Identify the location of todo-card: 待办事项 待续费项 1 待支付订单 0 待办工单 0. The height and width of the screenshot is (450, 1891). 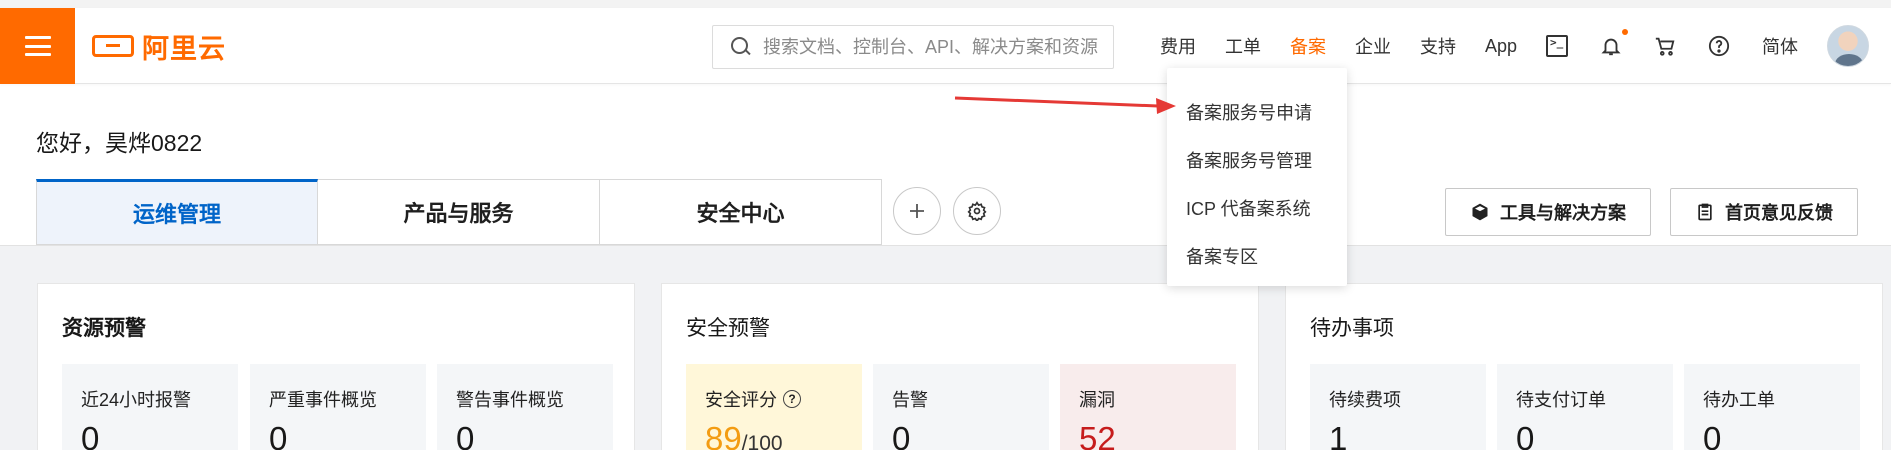
(1584, 366).